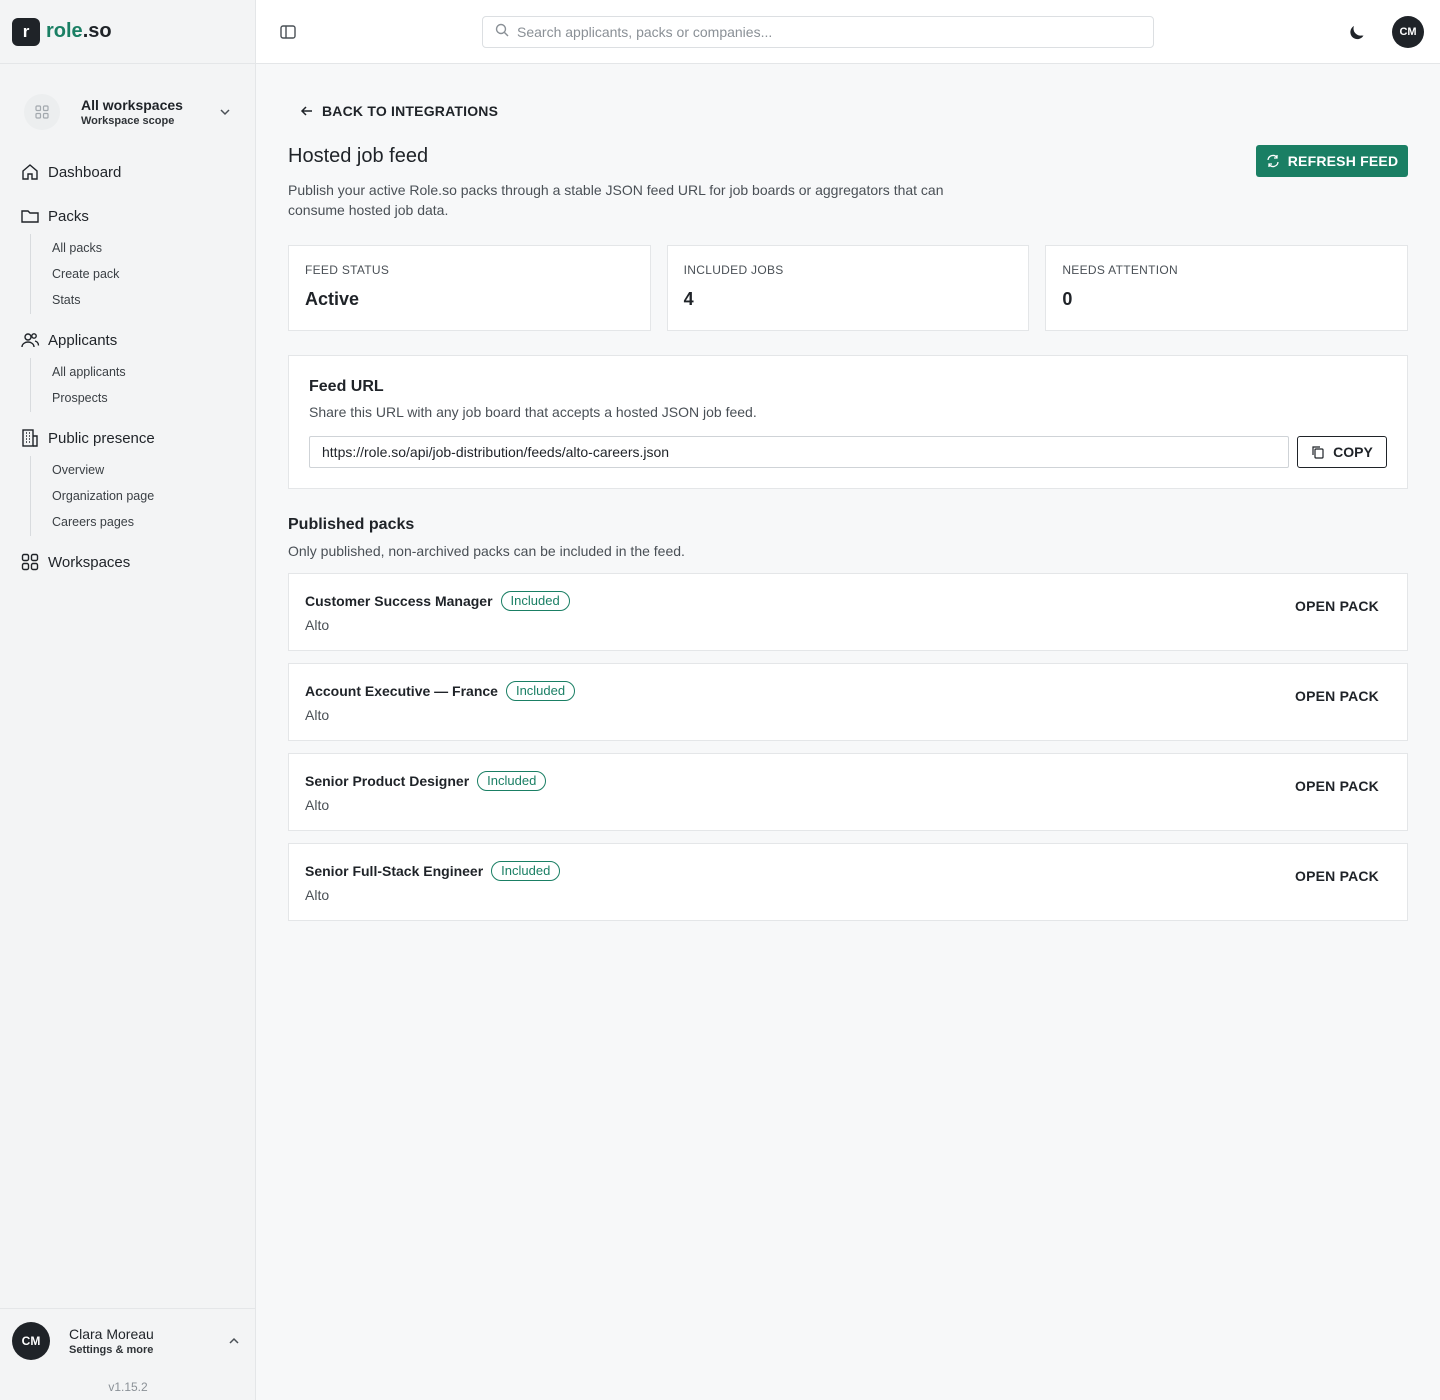 The image size is (1440, 1400). I want to click on topbar: CM, so click(848, 32).